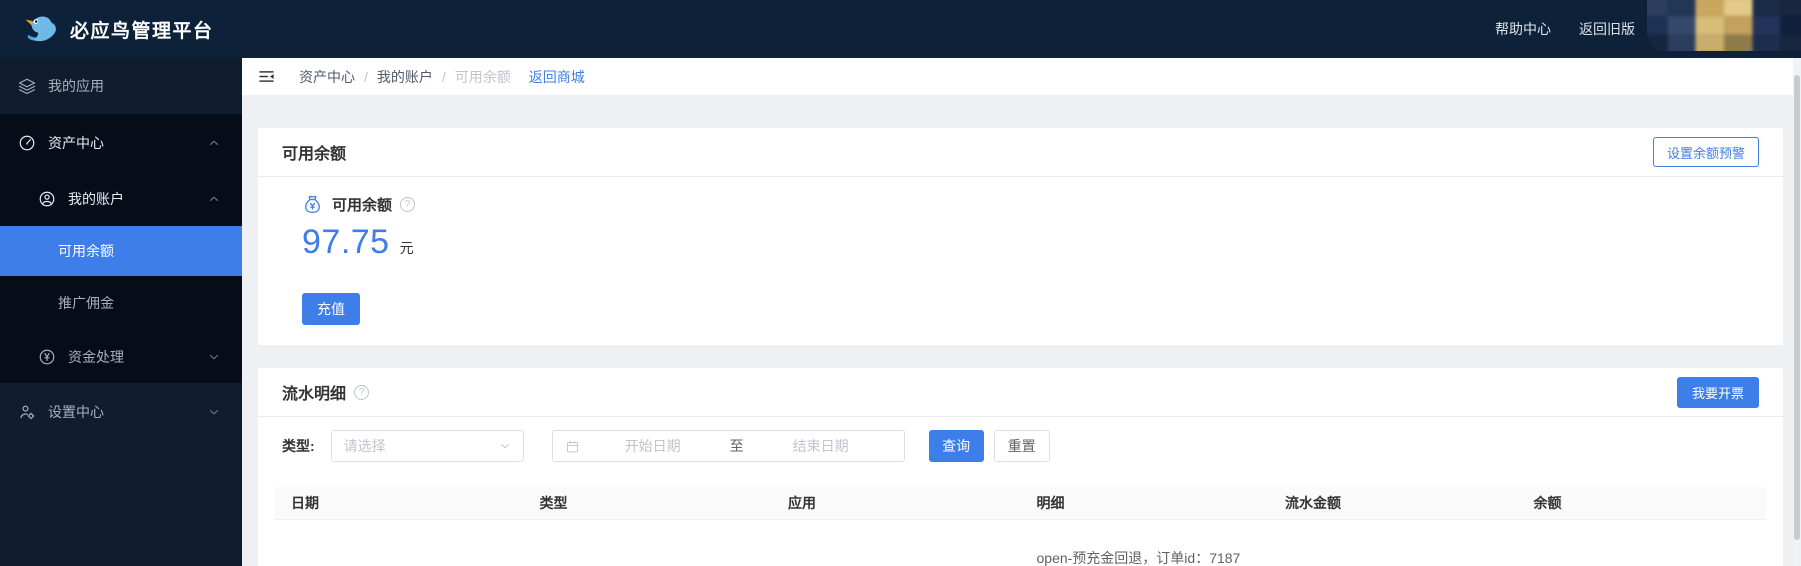  Describe the element at coordinates (1020, 152) in the screenshot. I see `balance-card-header: 可用余额 设置余额预警` at that location.